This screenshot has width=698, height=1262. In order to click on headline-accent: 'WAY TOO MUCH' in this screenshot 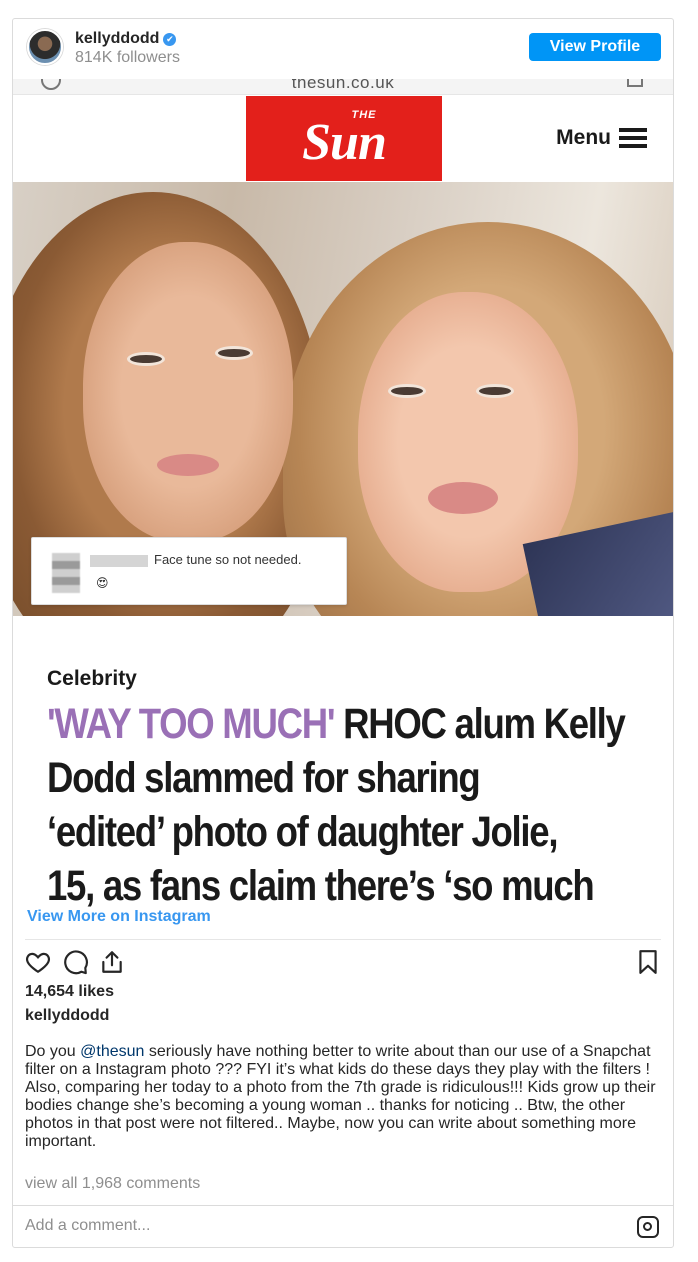, I will do `click(191, 724)`.